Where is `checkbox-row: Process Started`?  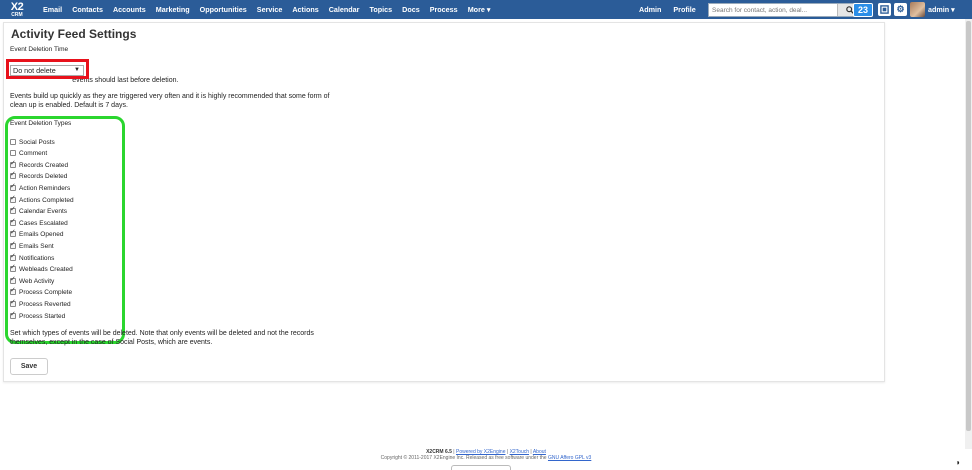 checkbox-row: Process Started is located at coordinates (38, 315).